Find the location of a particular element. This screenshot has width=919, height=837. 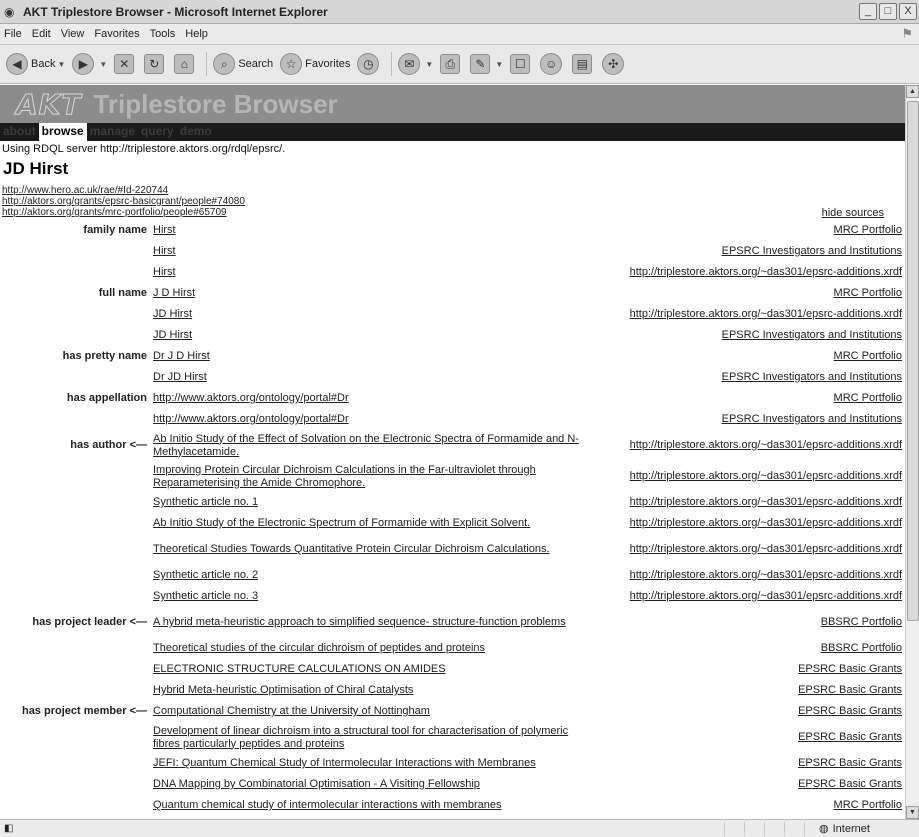

stop-button: ✕ is located at coordinates (125, 64).